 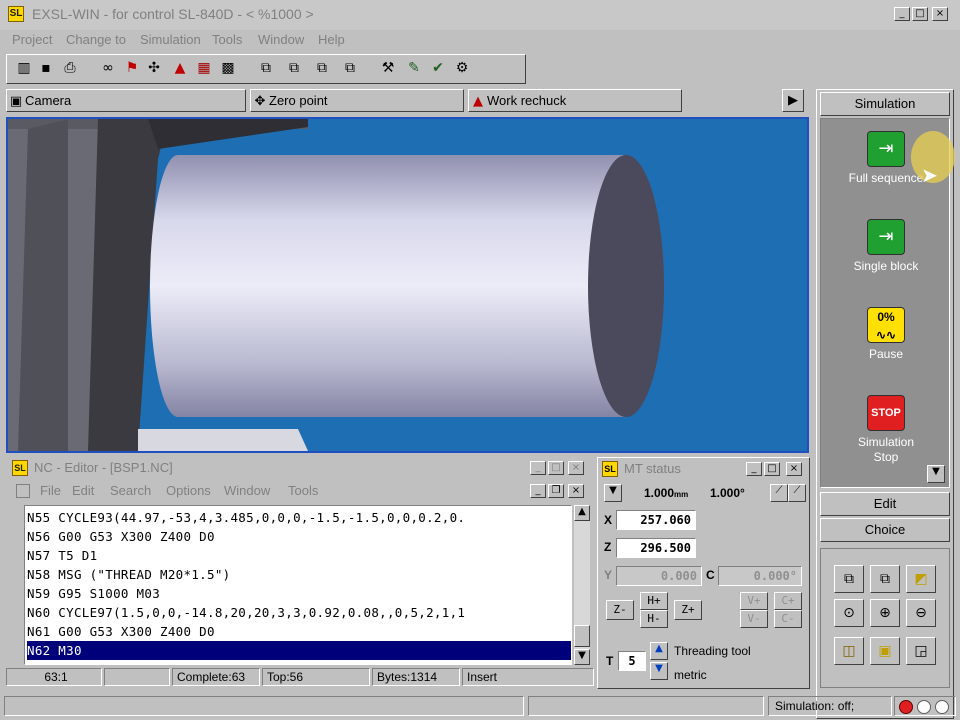 I want to click on scroll-down-button: ▼, so click(x=582, y=657).